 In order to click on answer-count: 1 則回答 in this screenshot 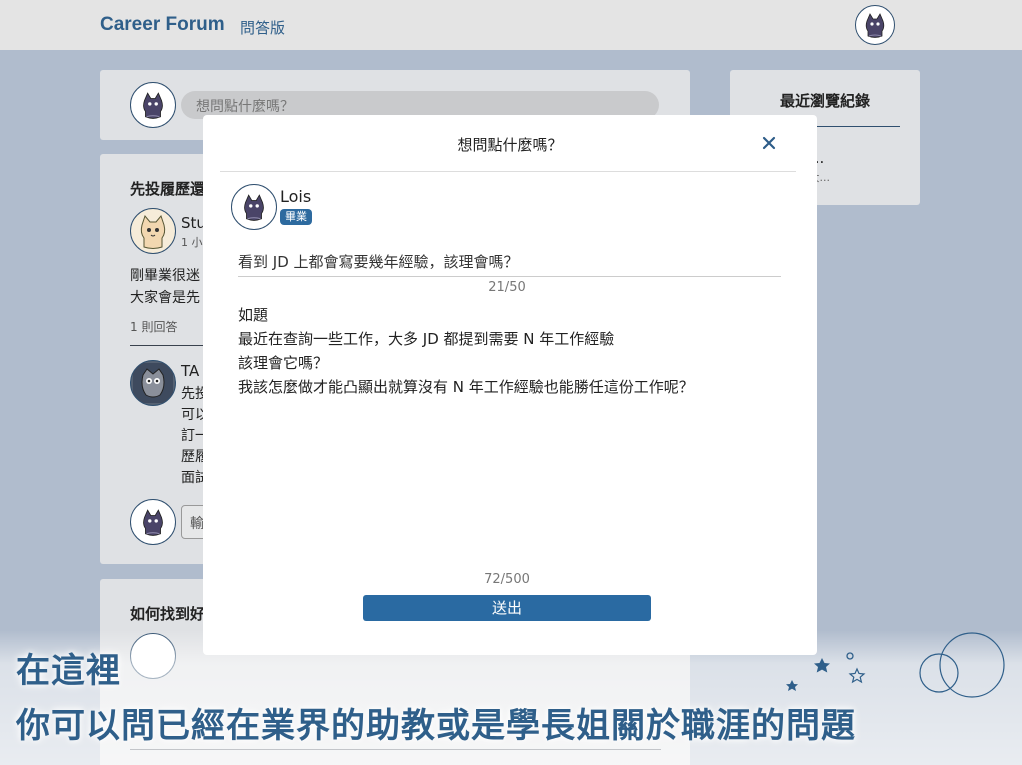, I will do `click(153, 326)`.